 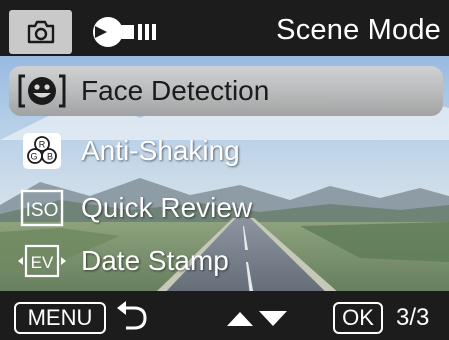 I want to click on menu-item-face-detection: Face Detection, so click(x=226, y=91).